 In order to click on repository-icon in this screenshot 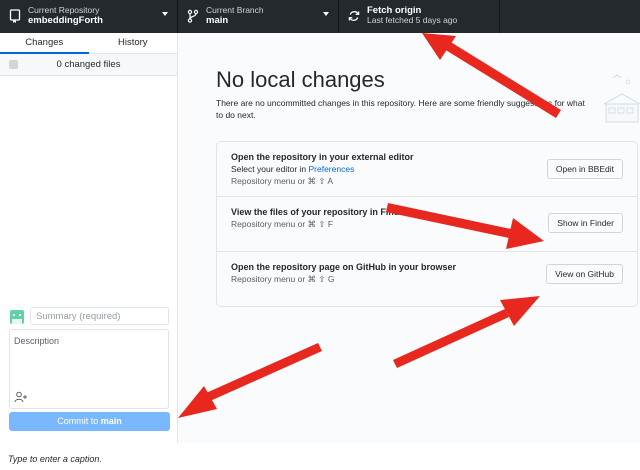, I will do `click(15, 16)`.